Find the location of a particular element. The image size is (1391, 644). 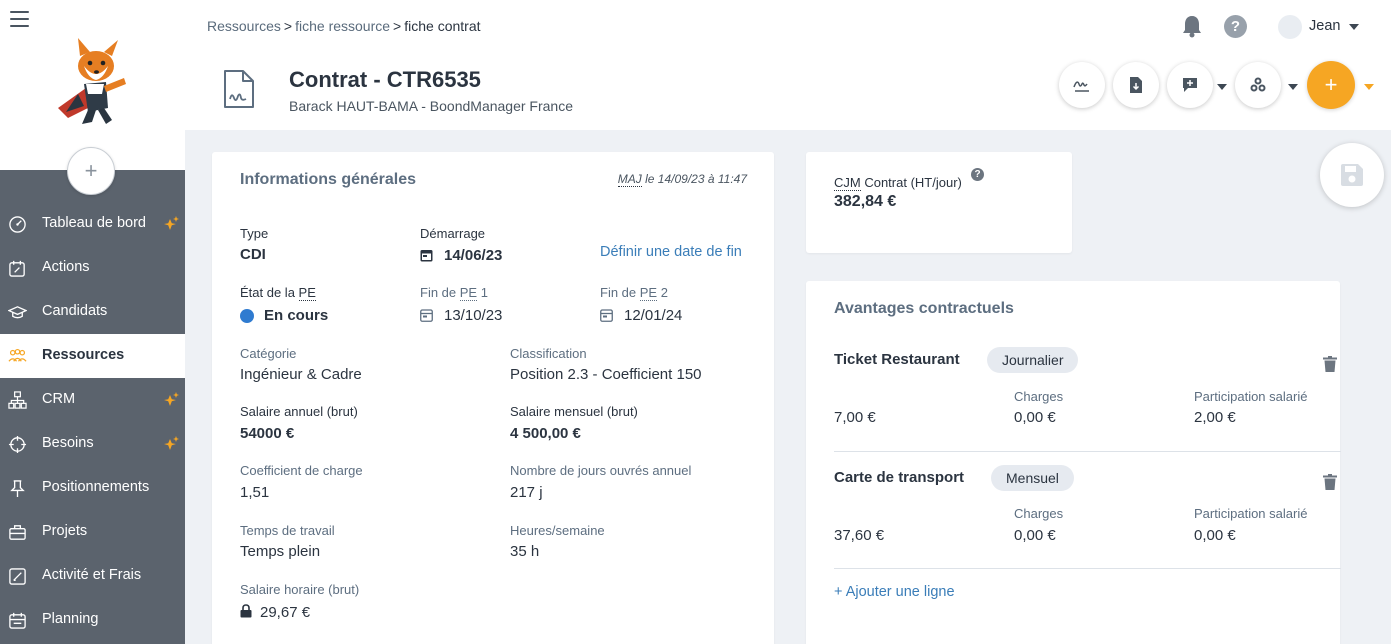

hamburger-menu-icon is located at coordinates (19, 19).